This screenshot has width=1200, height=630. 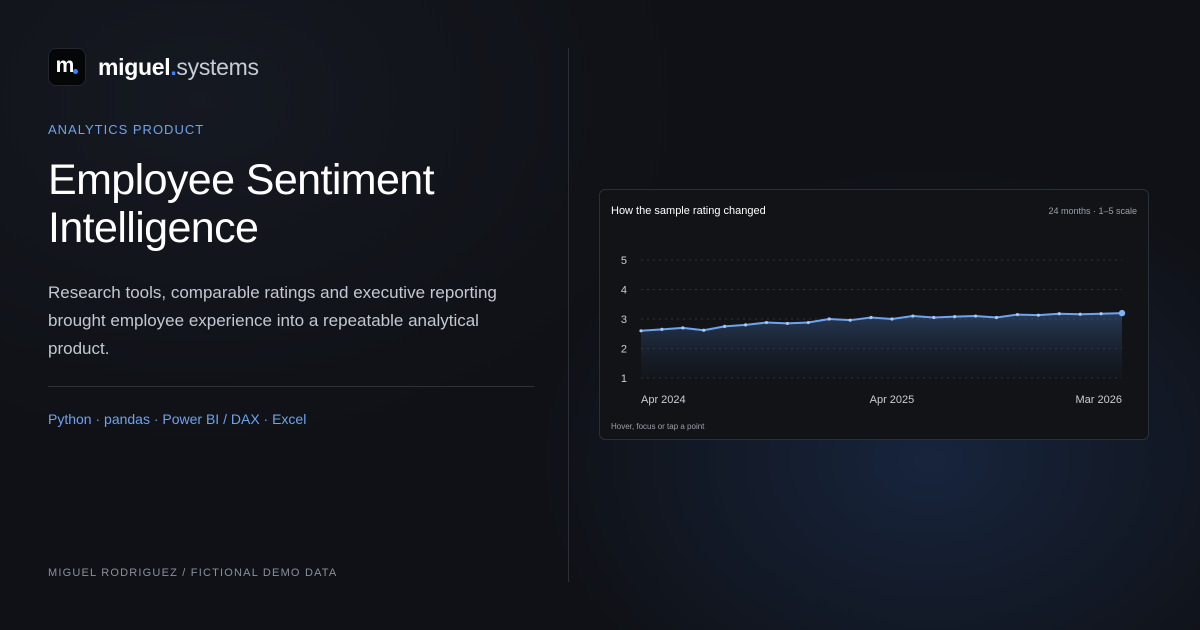 I want to click on brand: m miguel.systems, so click(x=153, y=67).